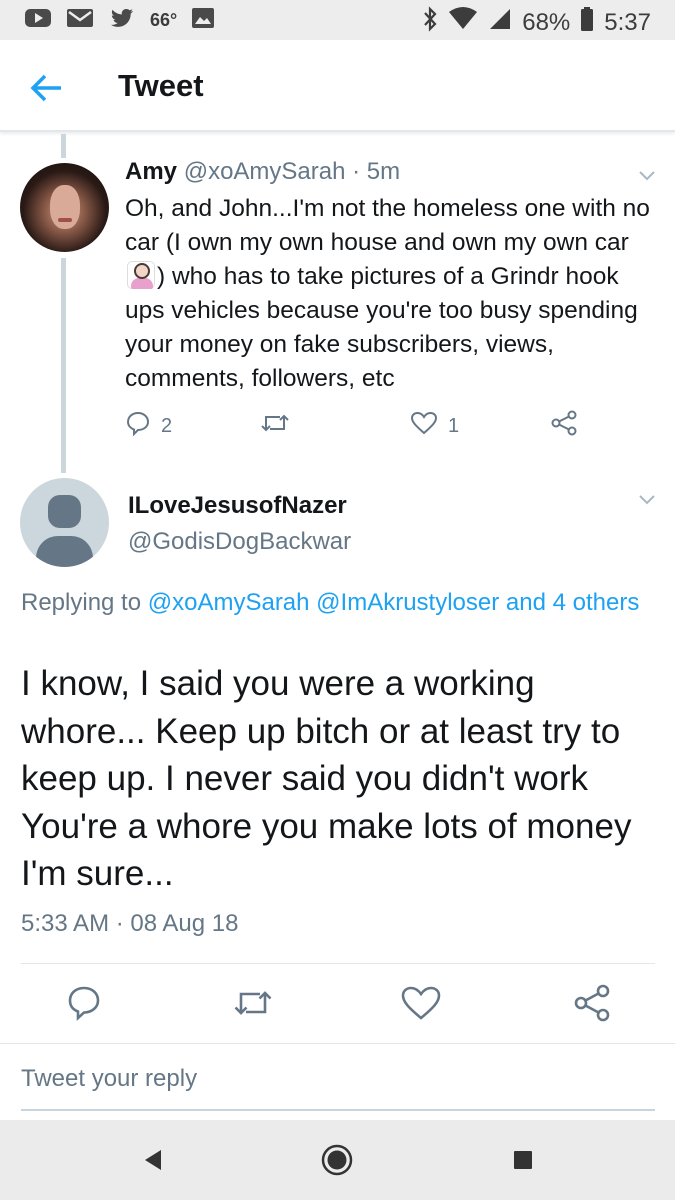  I want to click on reply-button, so click(84, 1003).